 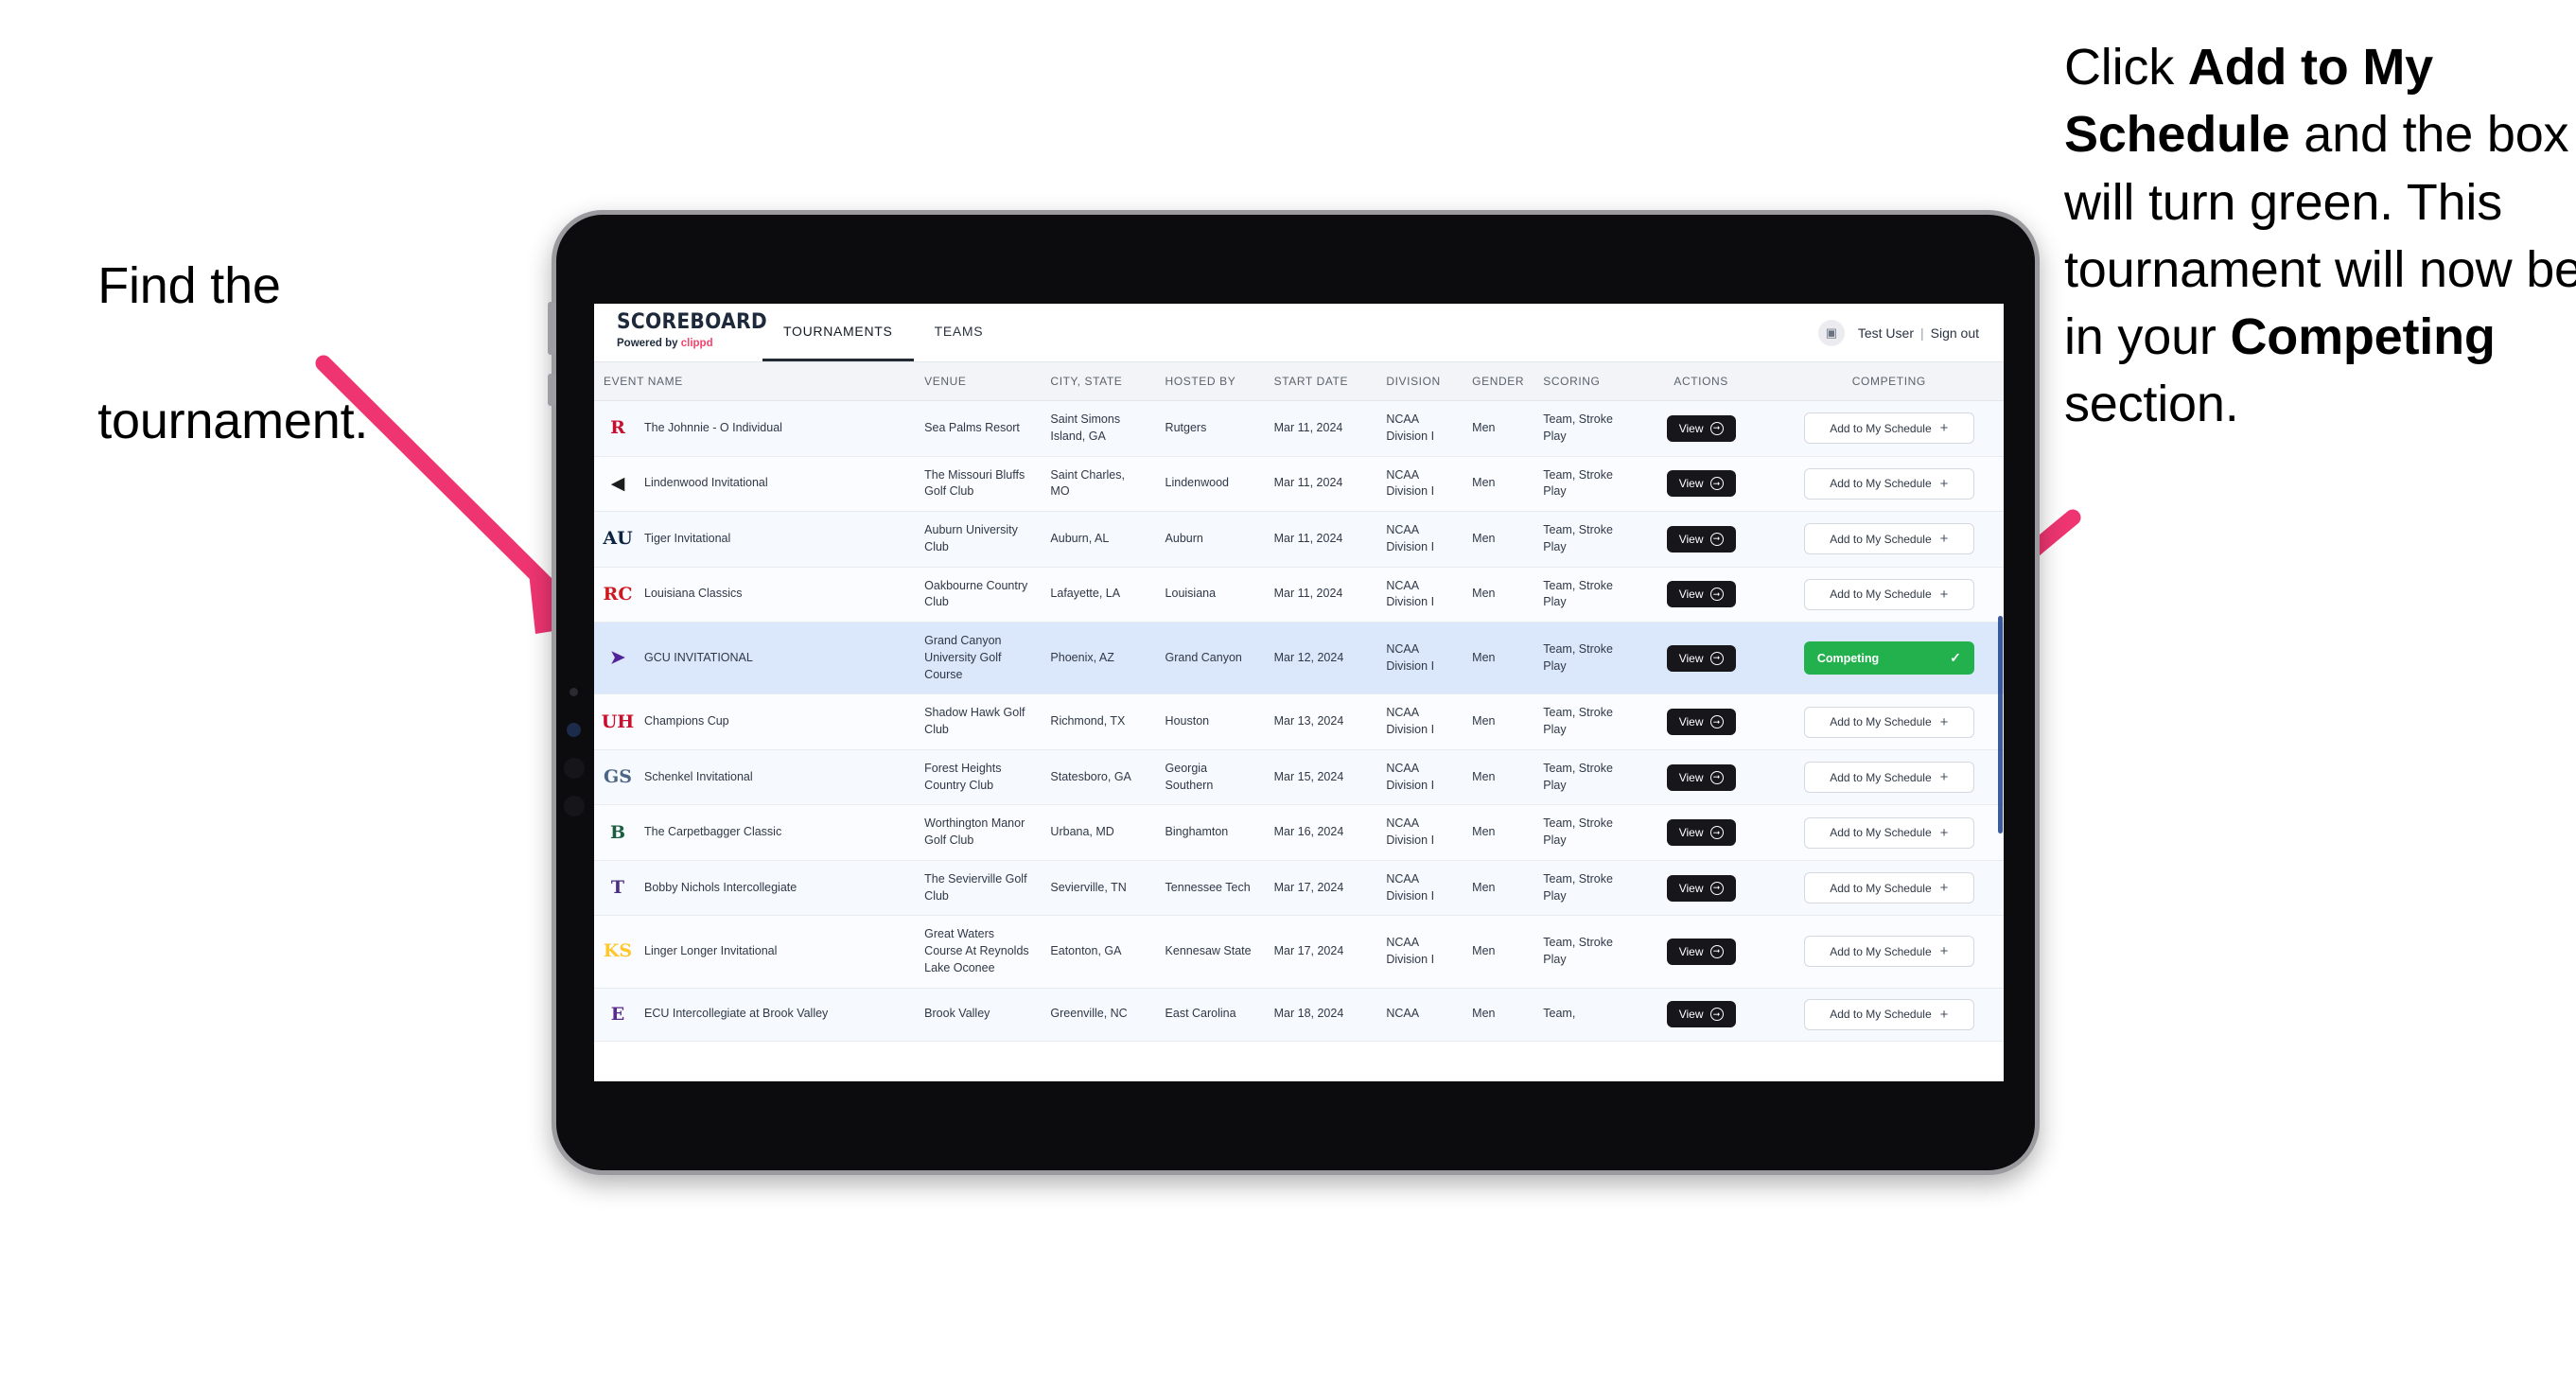 What do you see at coordinates (1099, 595) in the screenshot?
I see `cell-city: Lafayette, LA` at bounding box center [1099, 595].